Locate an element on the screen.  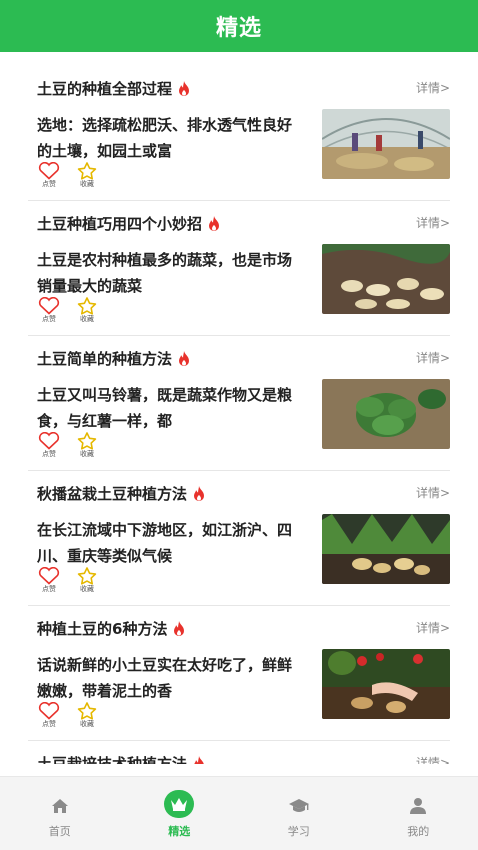
tab-home: 首页 is located at coordinates (60, 813).